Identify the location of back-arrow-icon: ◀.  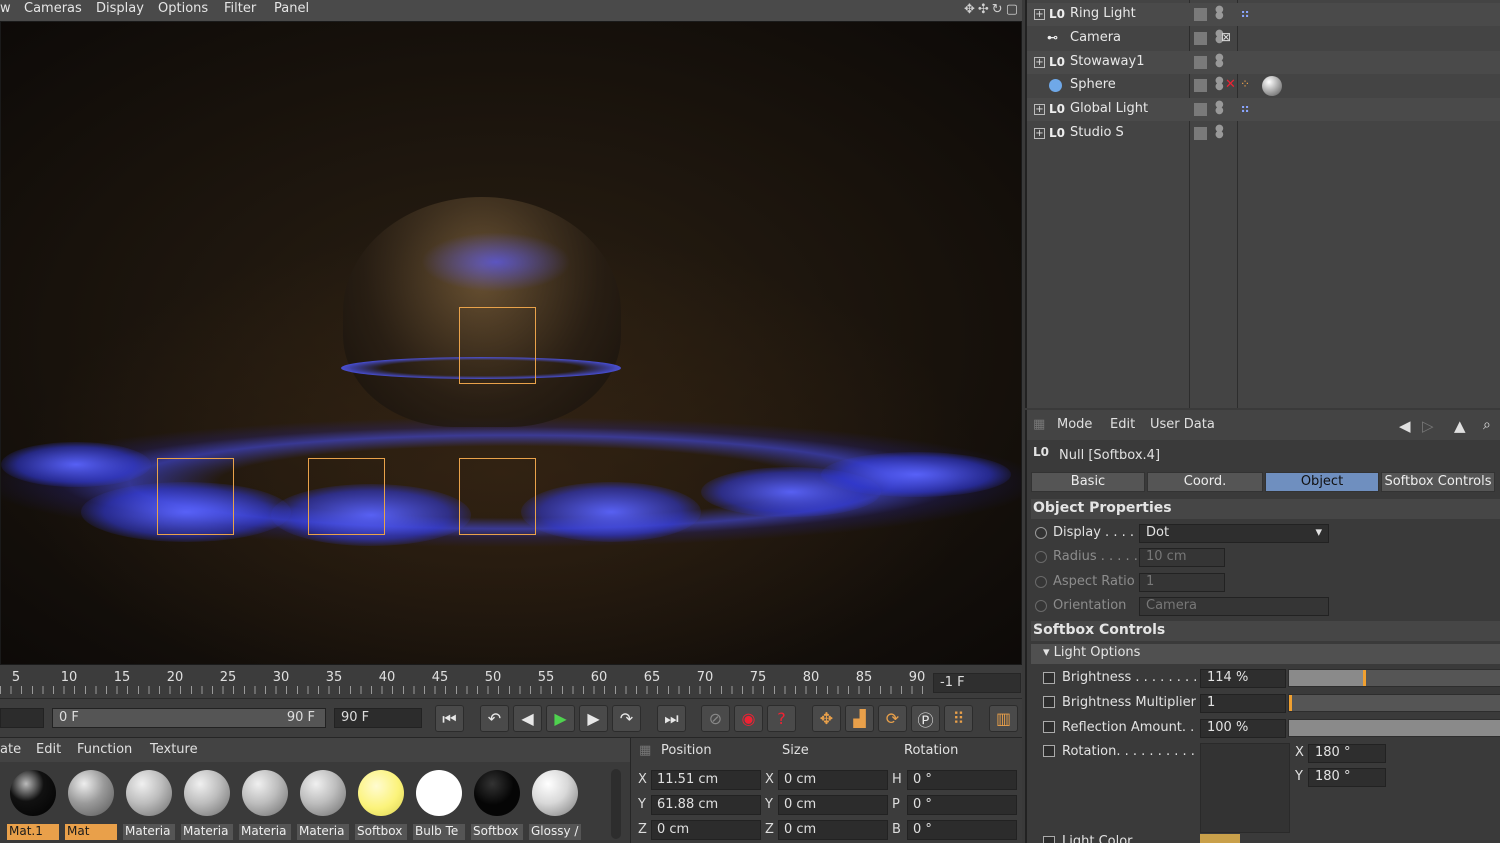
(1405, 426).